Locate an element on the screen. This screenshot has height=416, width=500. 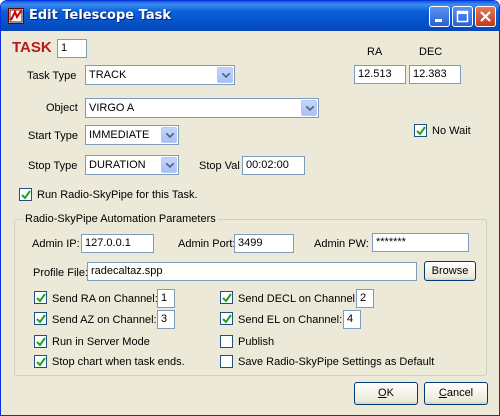
start-type-label: Start Type is located at coordinates (53, 136).